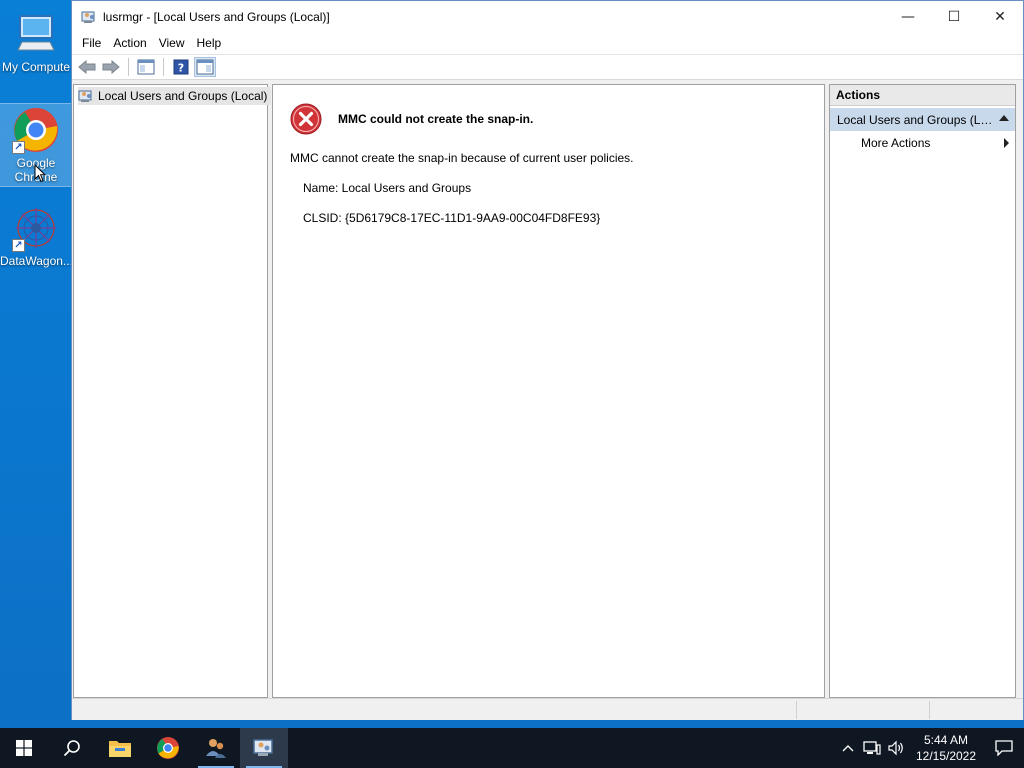  I want to click on back-icon, so click(87, 67).